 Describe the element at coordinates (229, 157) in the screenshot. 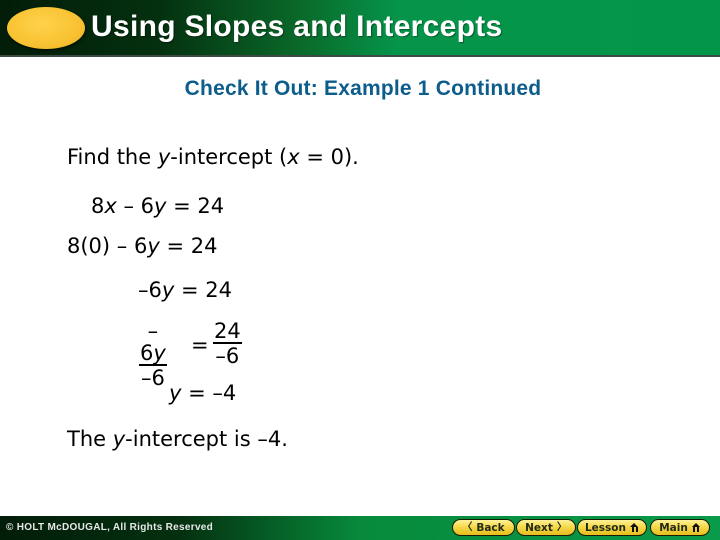

I see `intro-mid: -intercept (` at that location.